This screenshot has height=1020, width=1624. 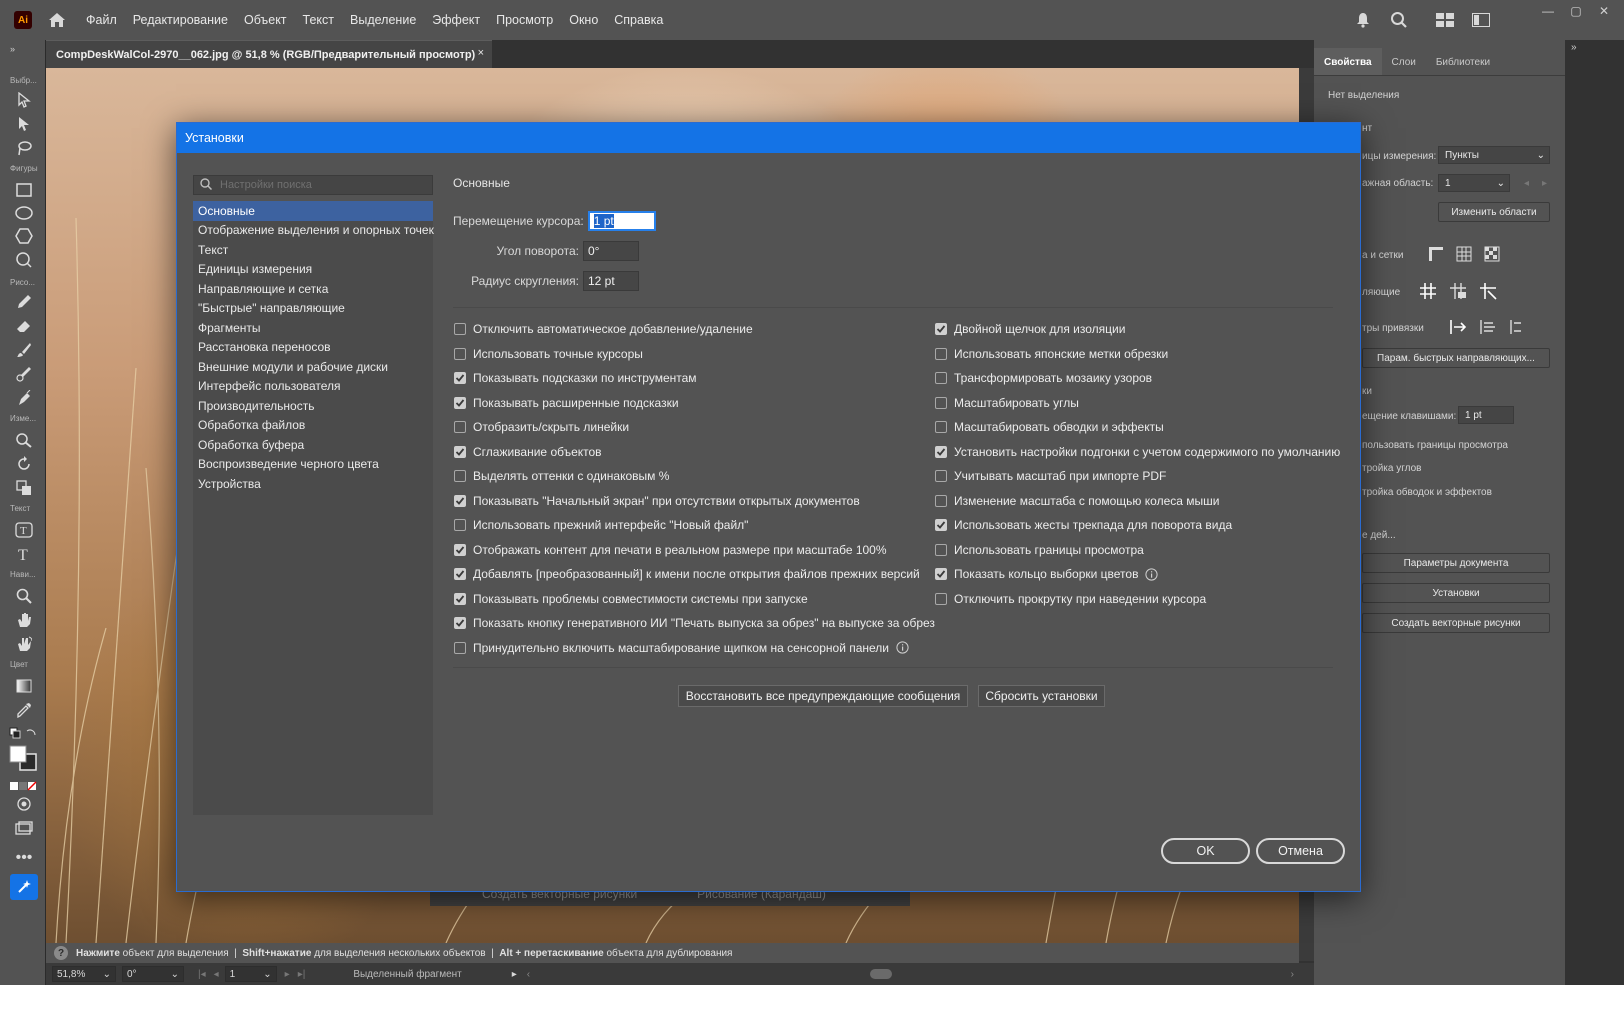 I want to click on nav-hyphenation: Расстановка переносов, so click(x=313, y=348).